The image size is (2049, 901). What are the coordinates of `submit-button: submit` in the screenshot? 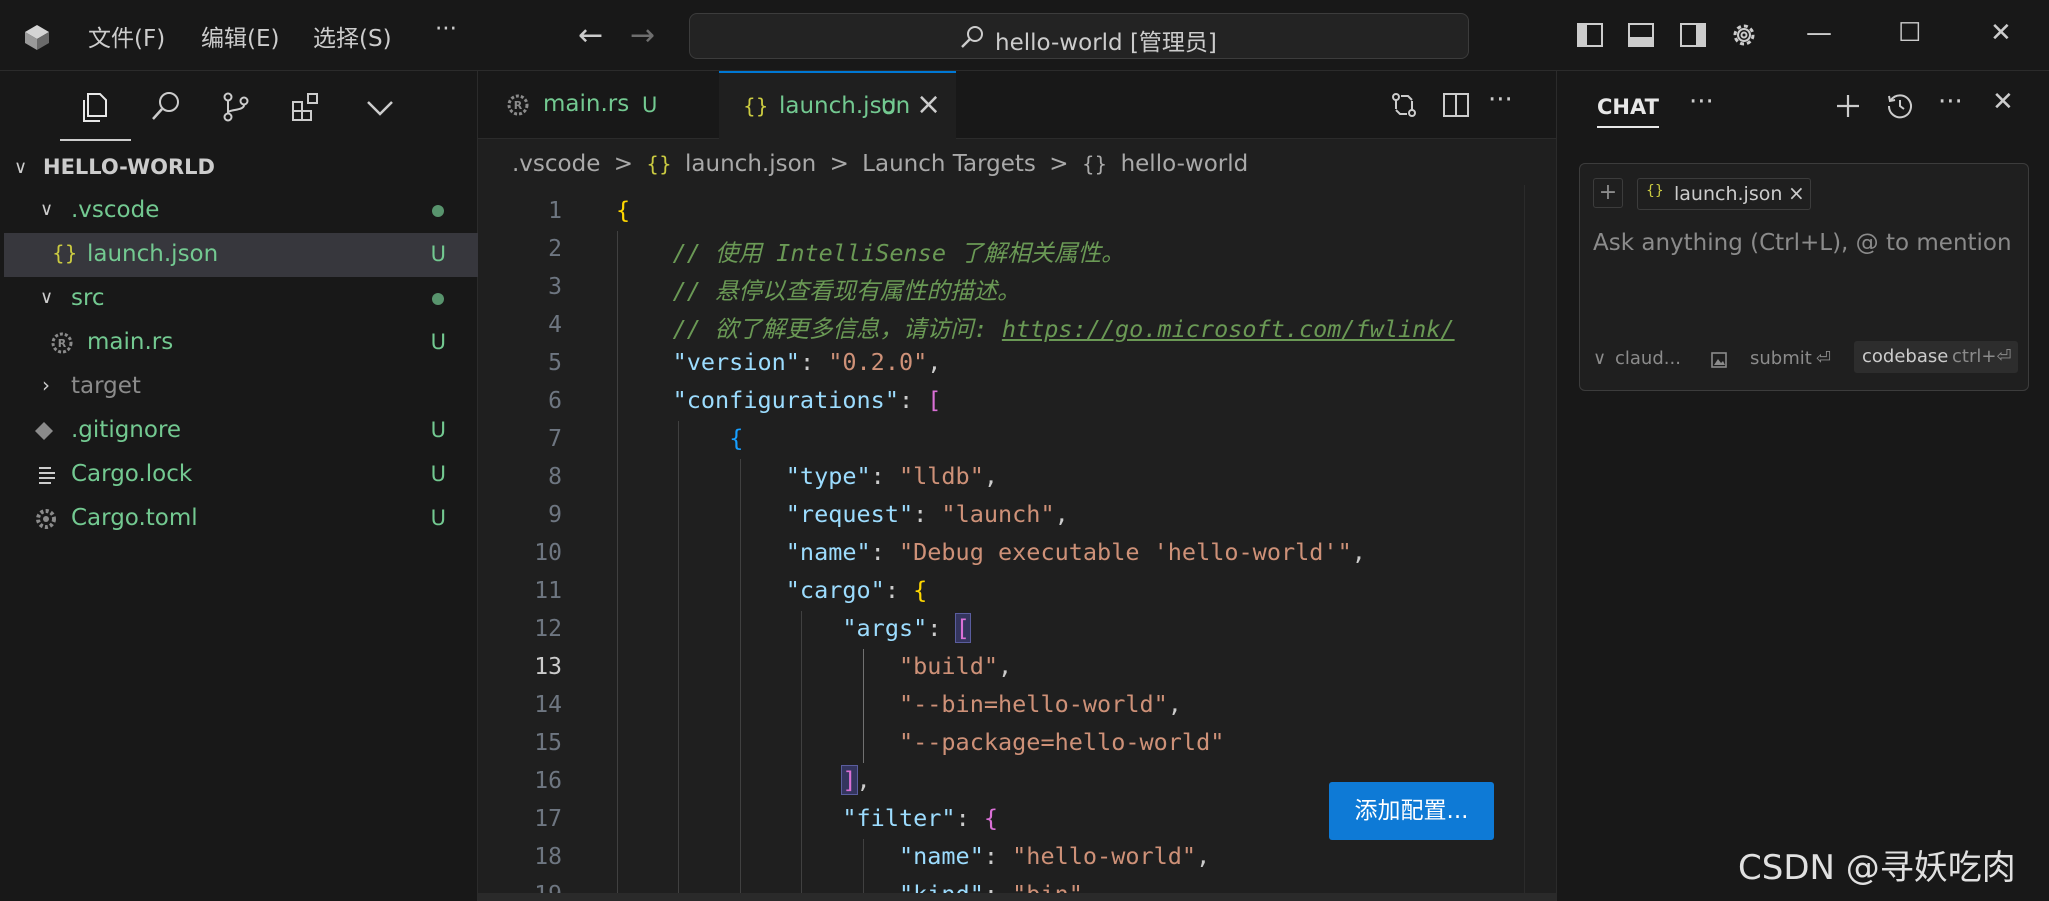 It's located at (1781, 358).